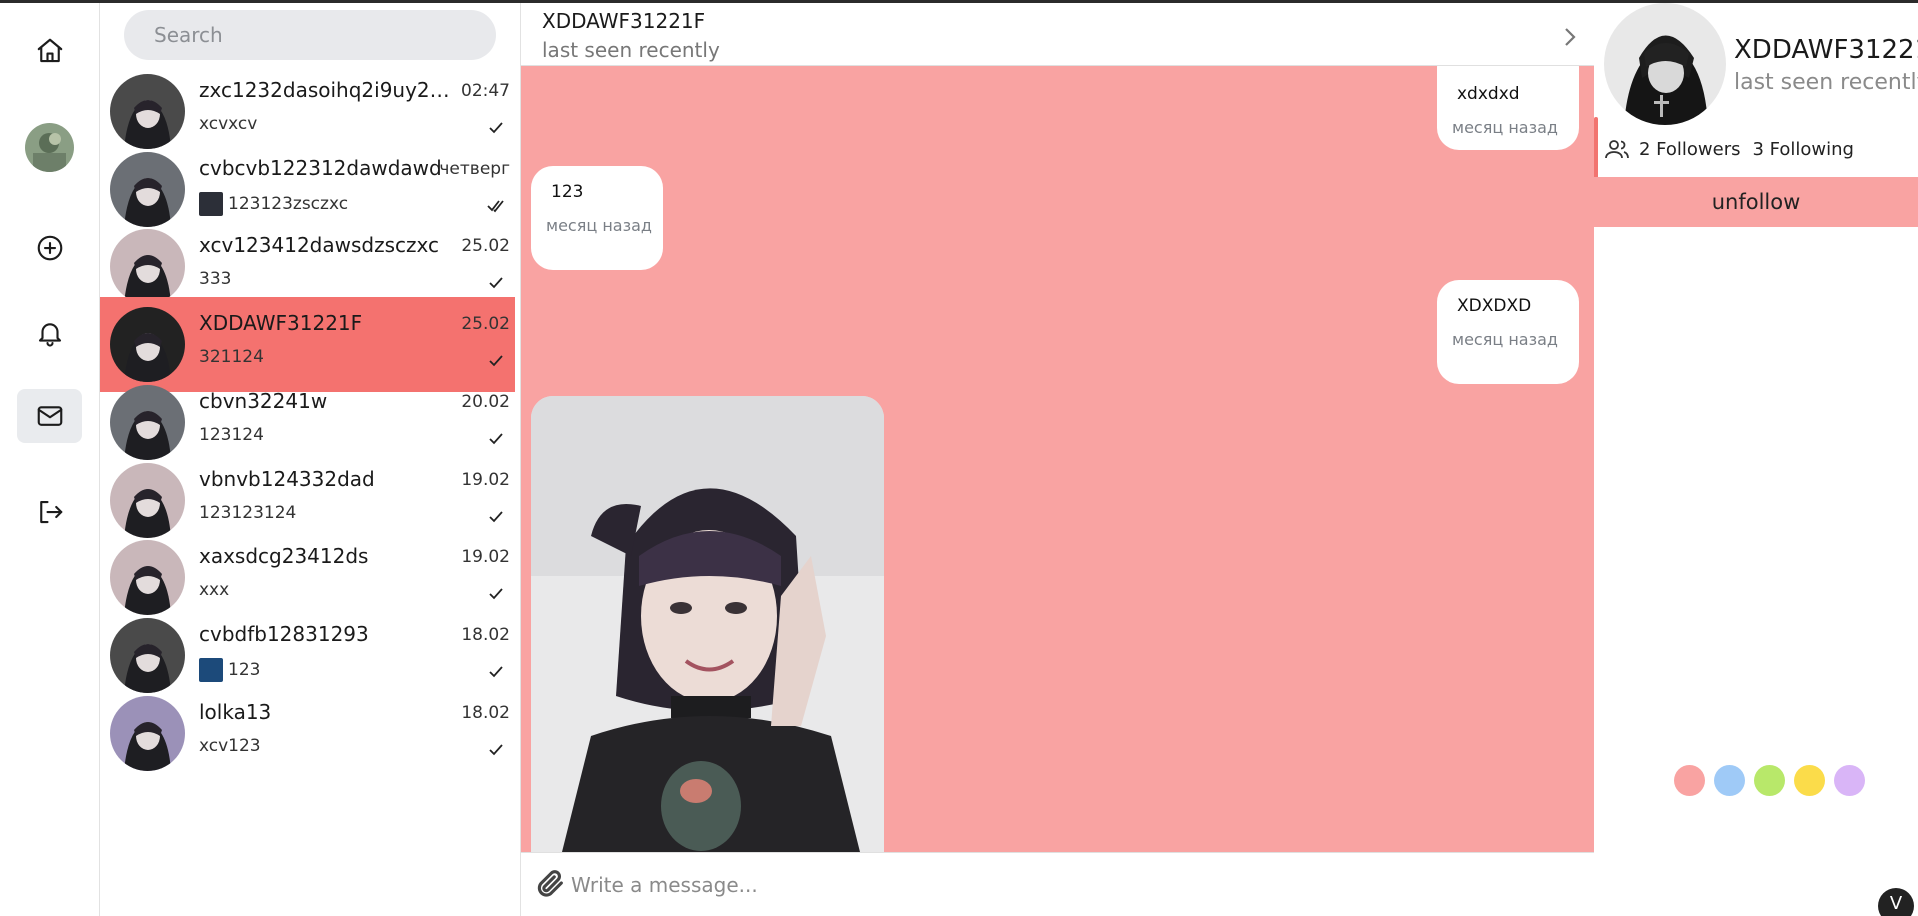 This screenshot has width=1918, height=916. What do you see at coordinates (307, 733) in the screenshot?
I see `chat-list-item: lolka13 18.02 xcv123` at bounding box center [307, 733].